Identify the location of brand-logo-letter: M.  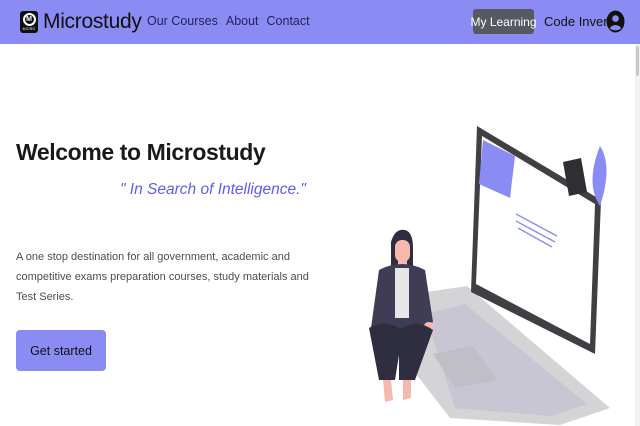
(29, 19).